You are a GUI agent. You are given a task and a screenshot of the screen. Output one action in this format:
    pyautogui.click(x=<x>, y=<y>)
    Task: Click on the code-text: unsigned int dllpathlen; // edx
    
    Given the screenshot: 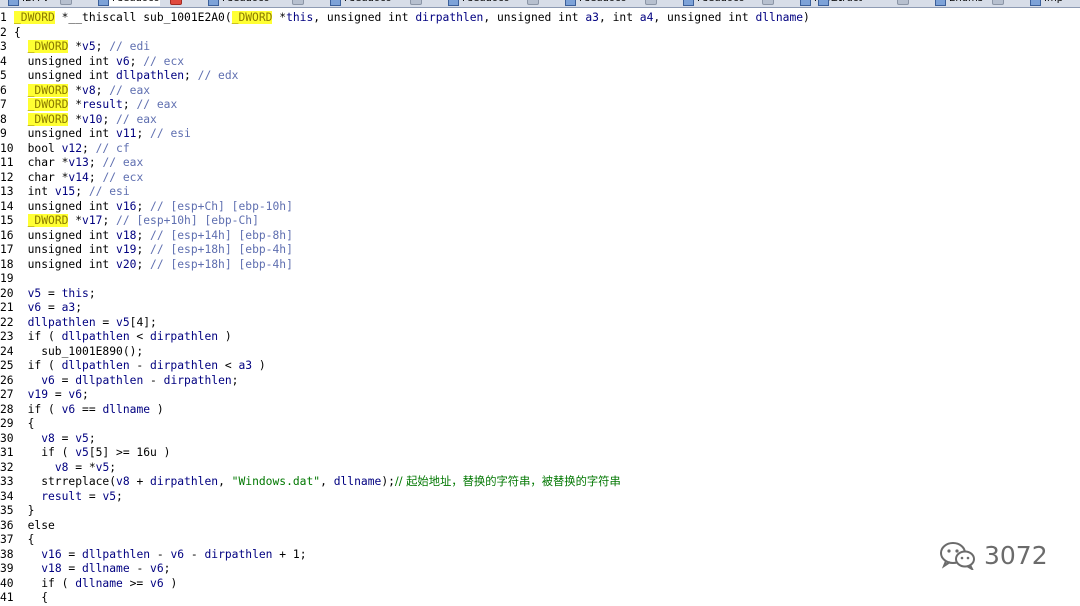 What is the action you would take?
    pyautogui.click(x=126, y=75)
    